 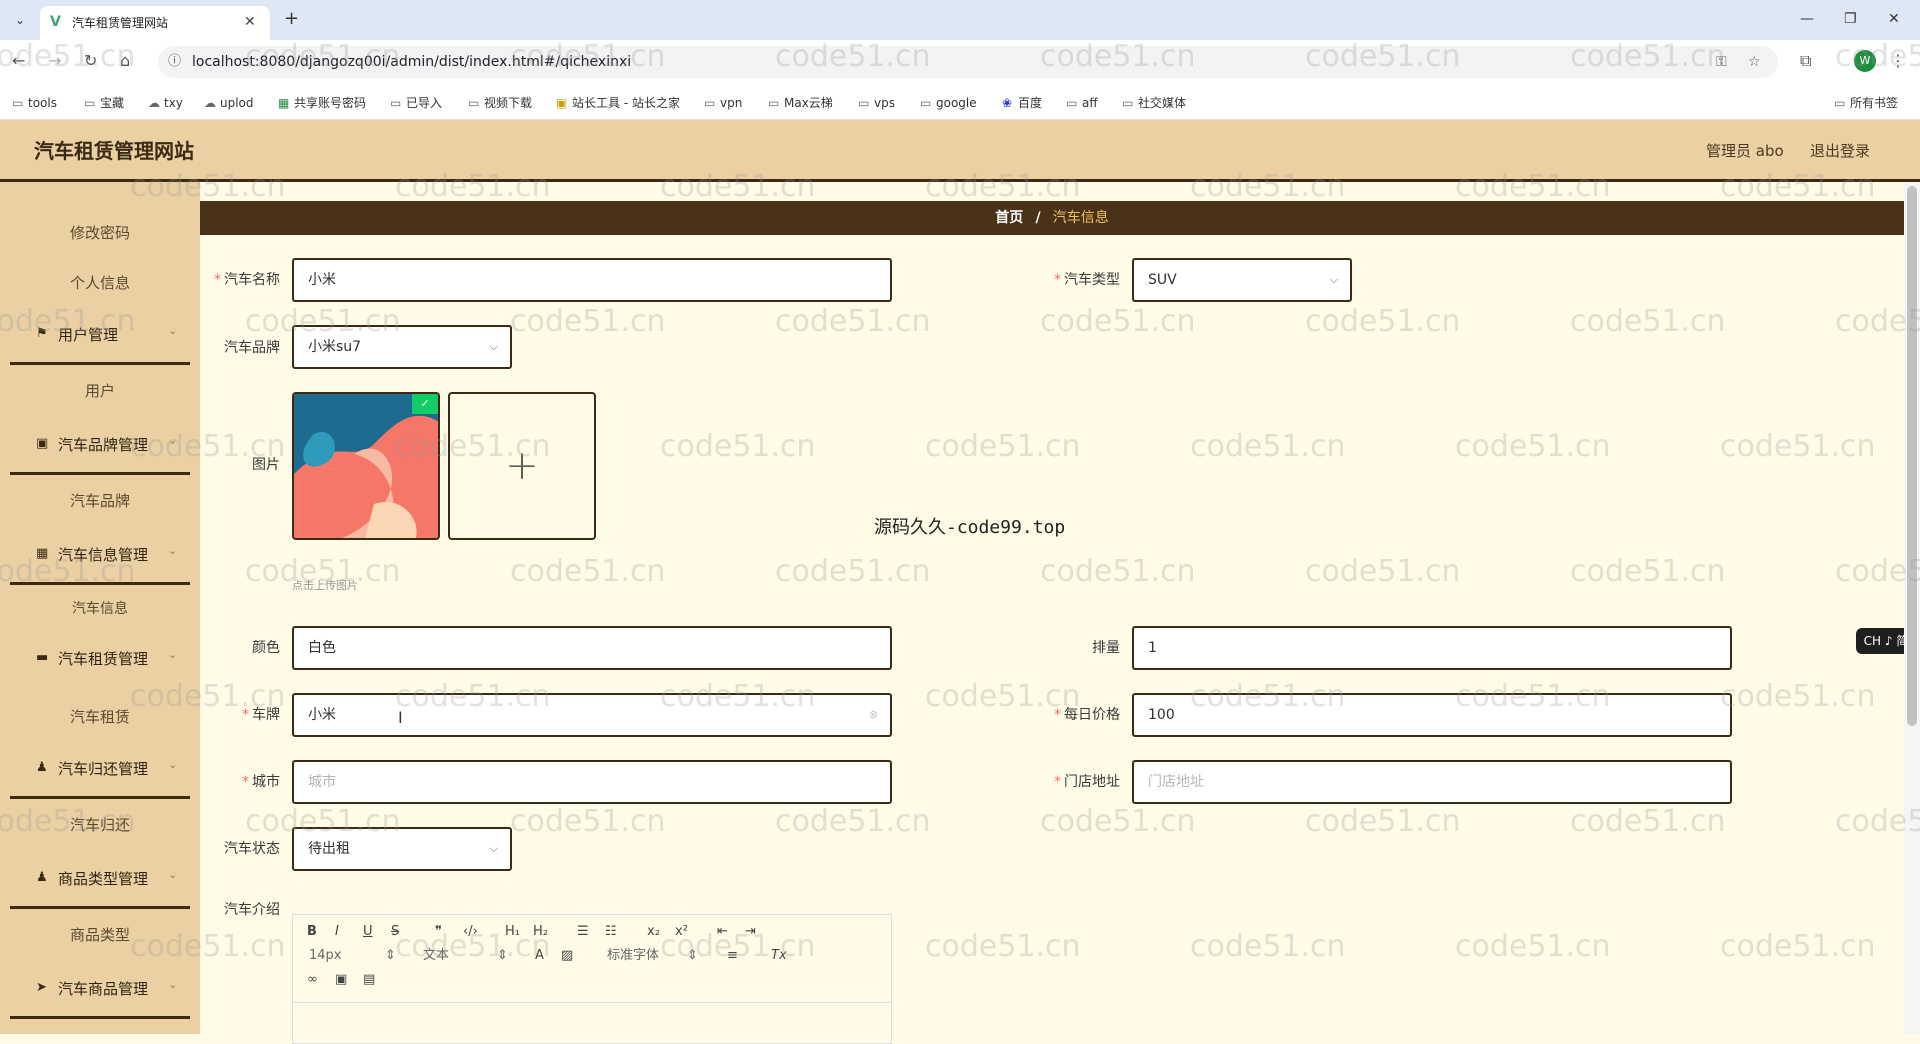 I want to click on sidebar-item-carinfo: 汽车信息, so click(x=100, y=609).